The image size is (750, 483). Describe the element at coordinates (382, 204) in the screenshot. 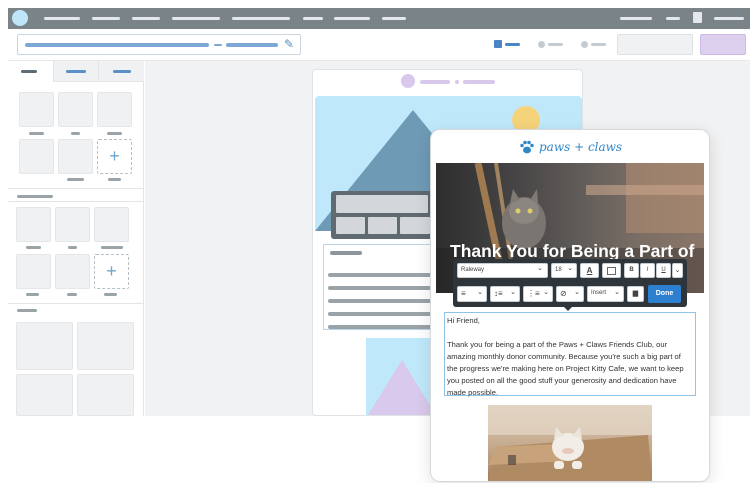

I see `hover-tool-main` at that location.